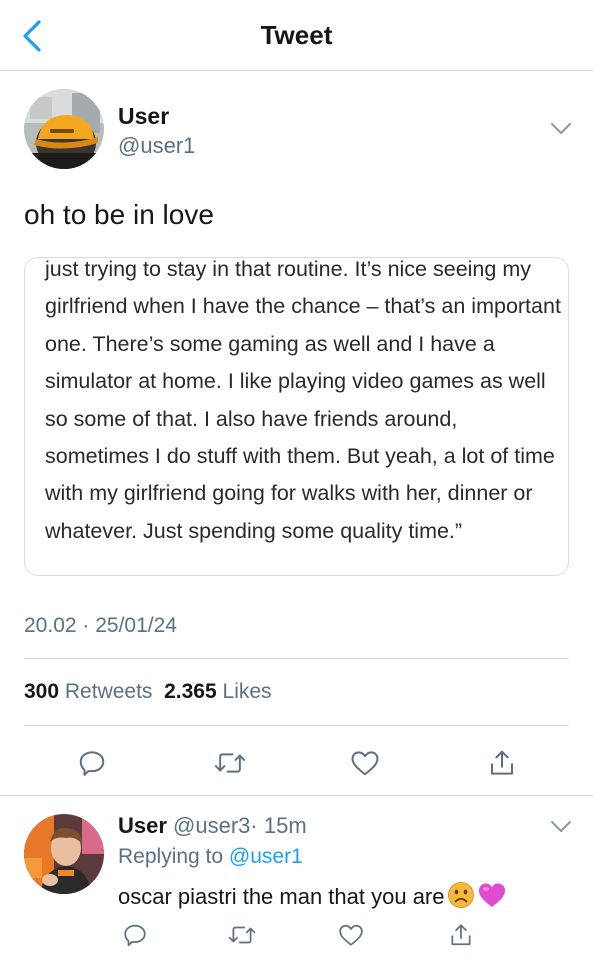  What do you see at coordinates (461, 898) in the screenshot?
I see `frowning-face-emoji` at bounding box center [461, 898].